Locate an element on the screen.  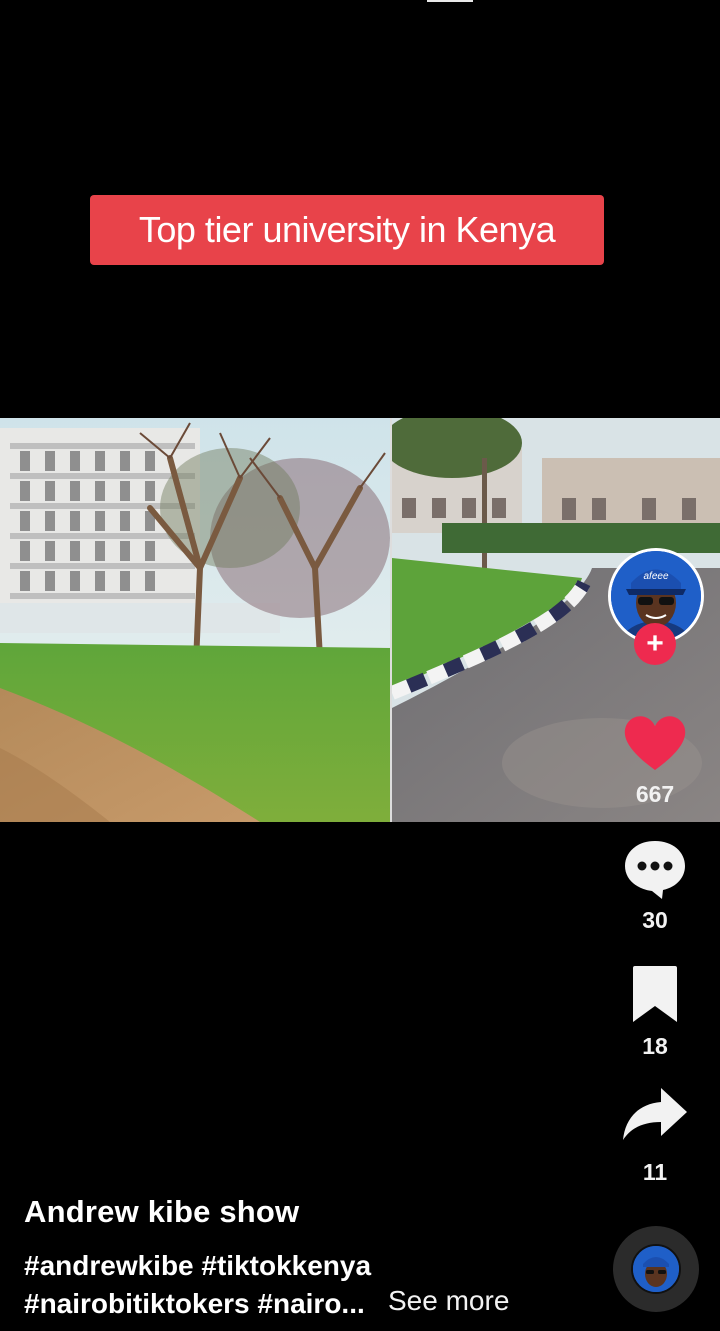
bookmark-count: 18 is located at coordinates (655, 1046).